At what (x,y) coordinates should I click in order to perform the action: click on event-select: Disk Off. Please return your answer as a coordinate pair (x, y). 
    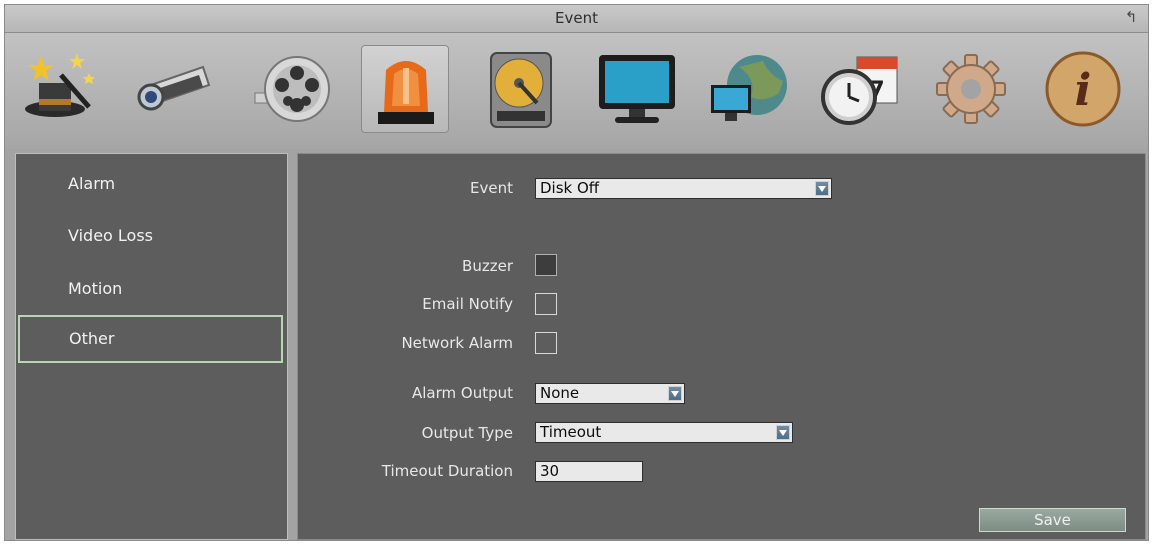
    Looking at the image, I should click on (683, 188).